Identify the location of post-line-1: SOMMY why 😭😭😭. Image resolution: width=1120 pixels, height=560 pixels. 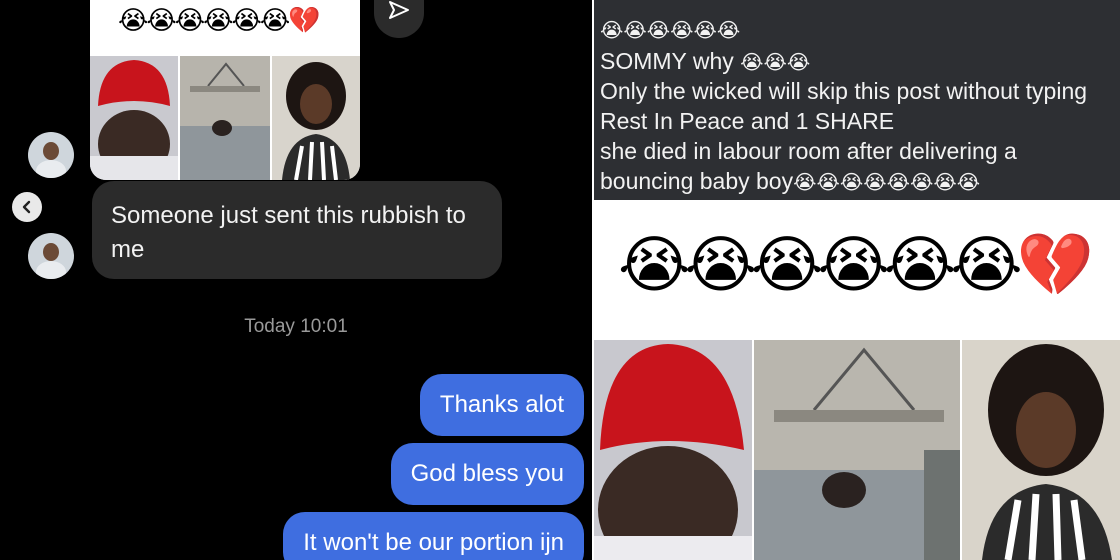
(705, 61).